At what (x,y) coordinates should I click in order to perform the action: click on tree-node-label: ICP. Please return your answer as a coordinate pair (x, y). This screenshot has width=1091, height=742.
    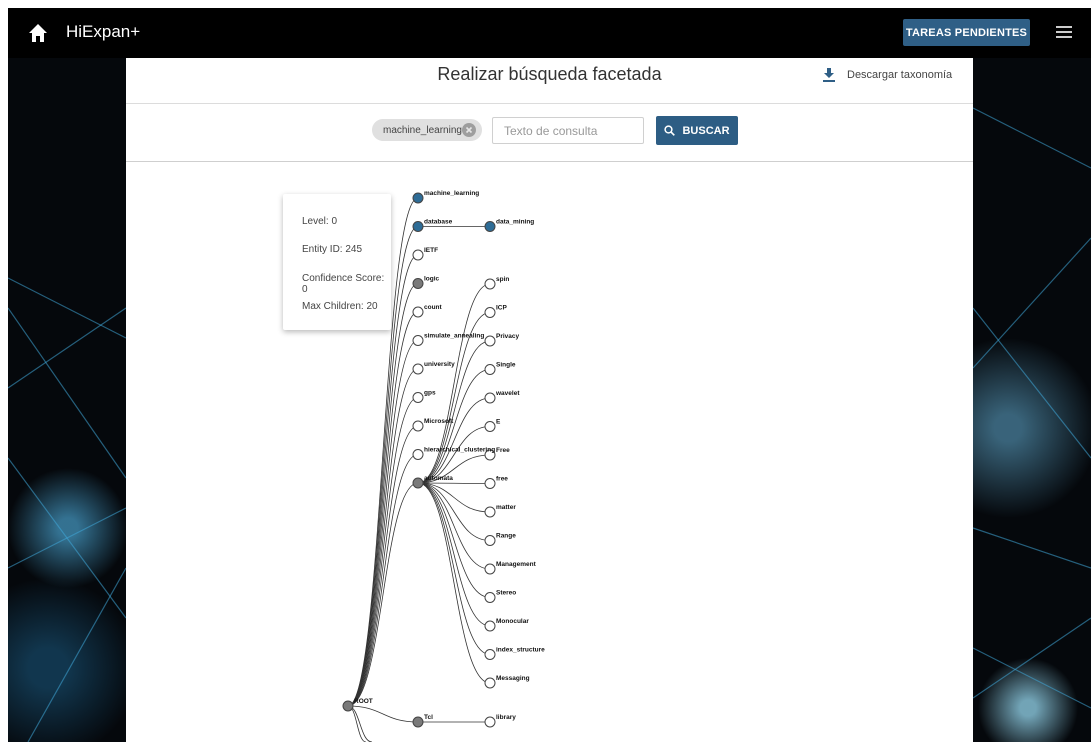
    Looking at the image, I should click on (502, 308).